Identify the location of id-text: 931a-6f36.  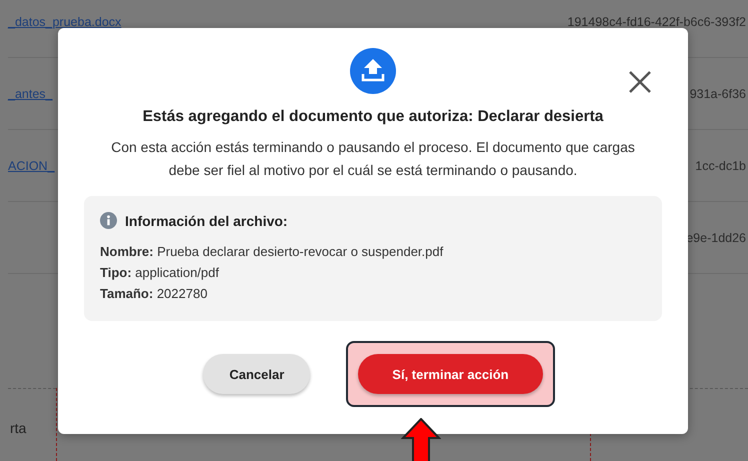
(718, 93).